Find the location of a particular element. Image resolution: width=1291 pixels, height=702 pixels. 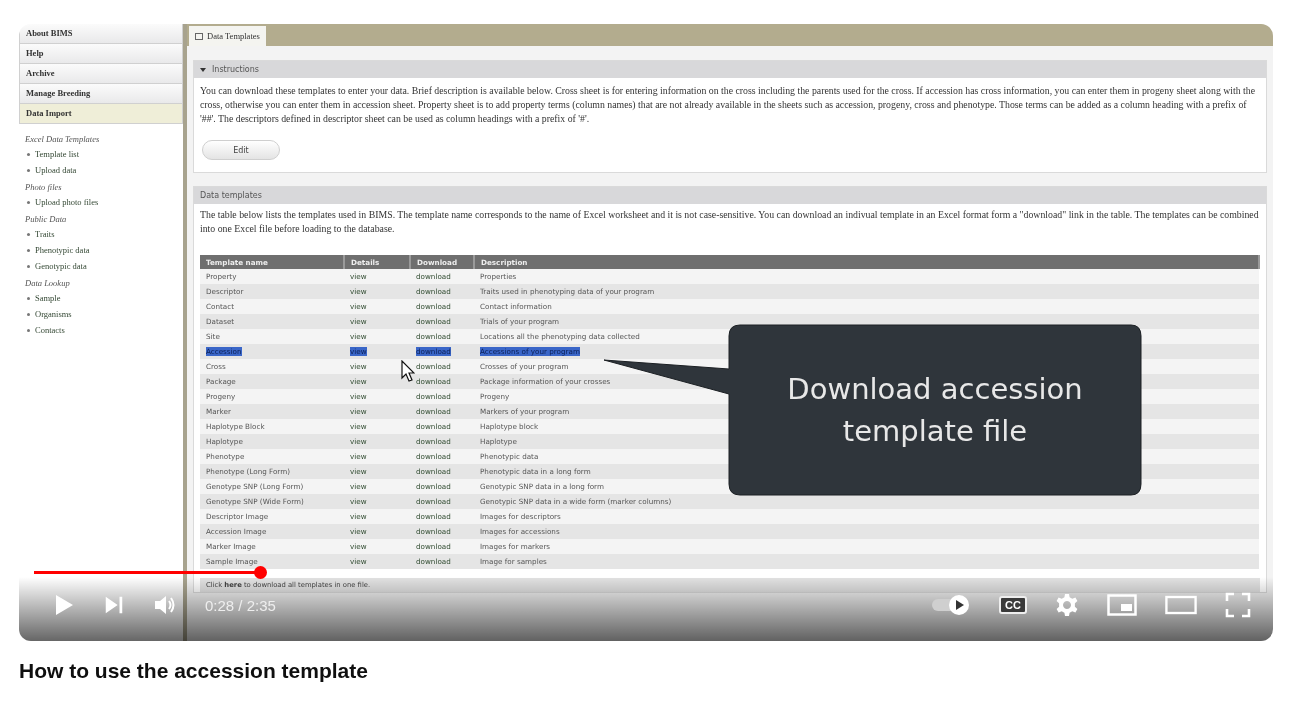

next-icon is located at coordinates (114, 605).